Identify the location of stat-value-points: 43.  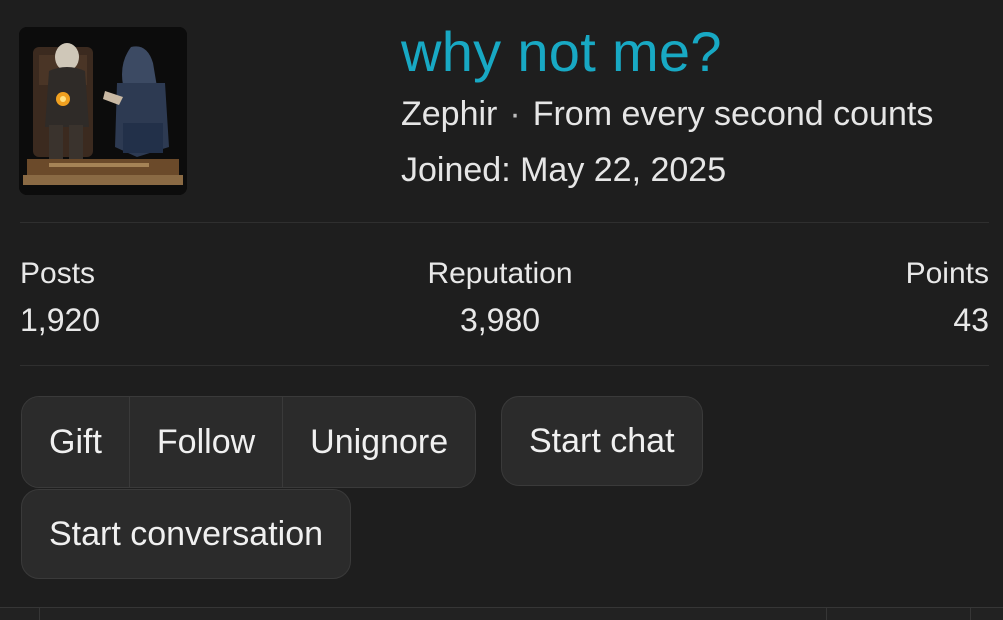
(971, 320).